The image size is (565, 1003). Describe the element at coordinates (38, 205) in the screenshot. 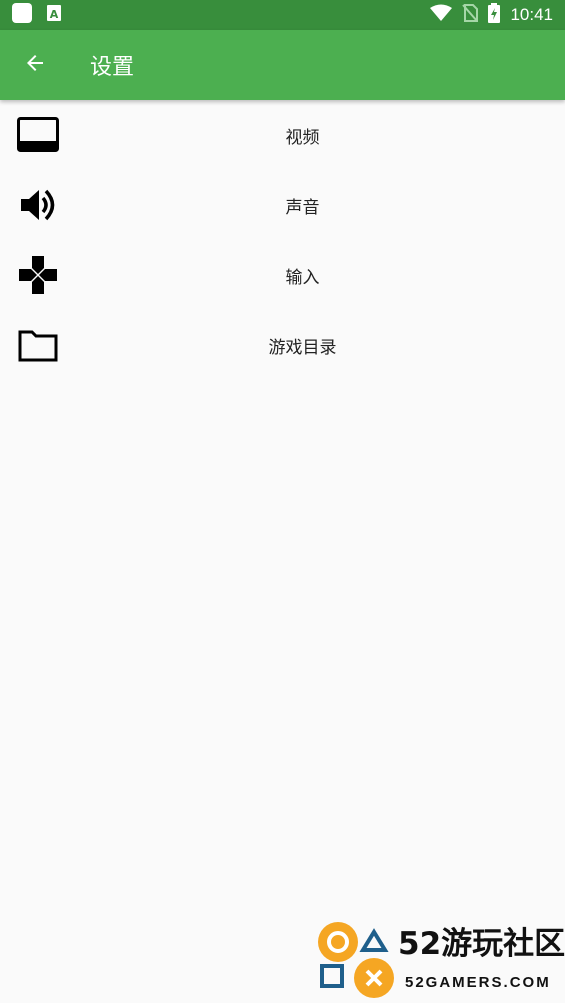

I see `volume-icon` at that location.